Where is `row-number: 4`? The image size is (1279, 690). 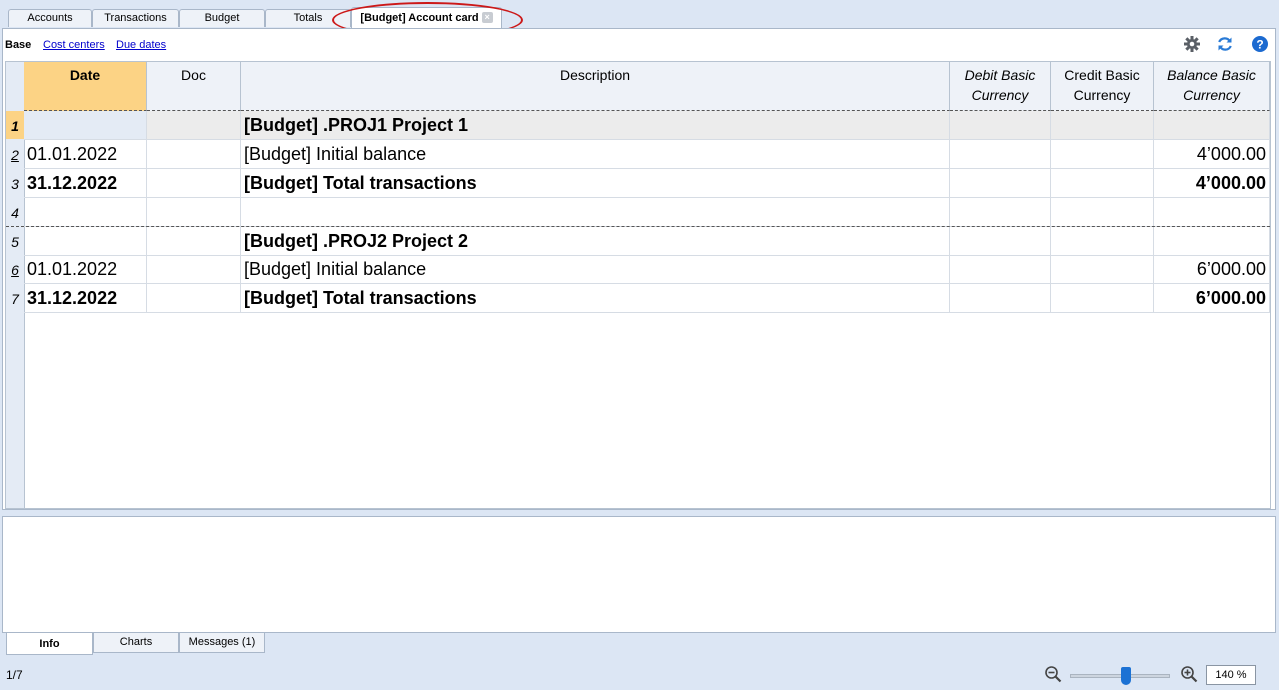
row-number: 4 is located at coordinates (15, 212).